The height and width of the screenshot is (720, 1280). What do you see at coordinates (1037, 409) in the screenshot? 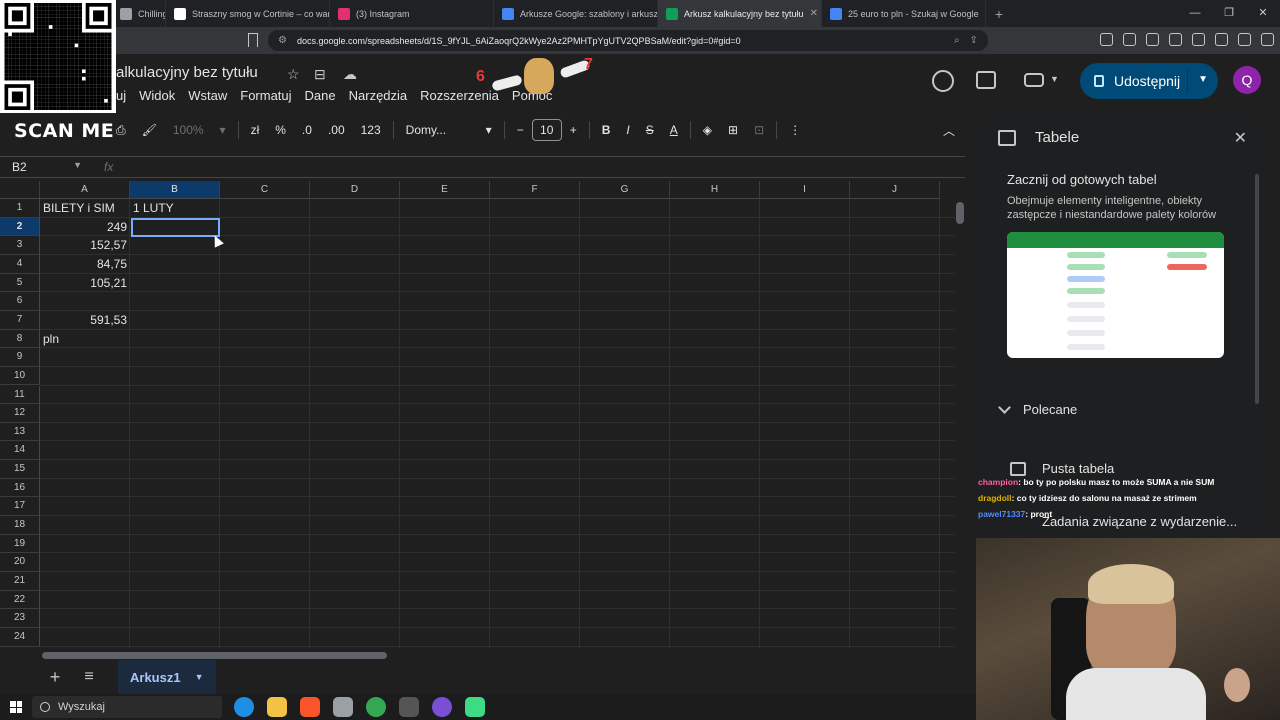
I see `recommended-section-toggle: Polecane` at bounding box center [1037, 409].